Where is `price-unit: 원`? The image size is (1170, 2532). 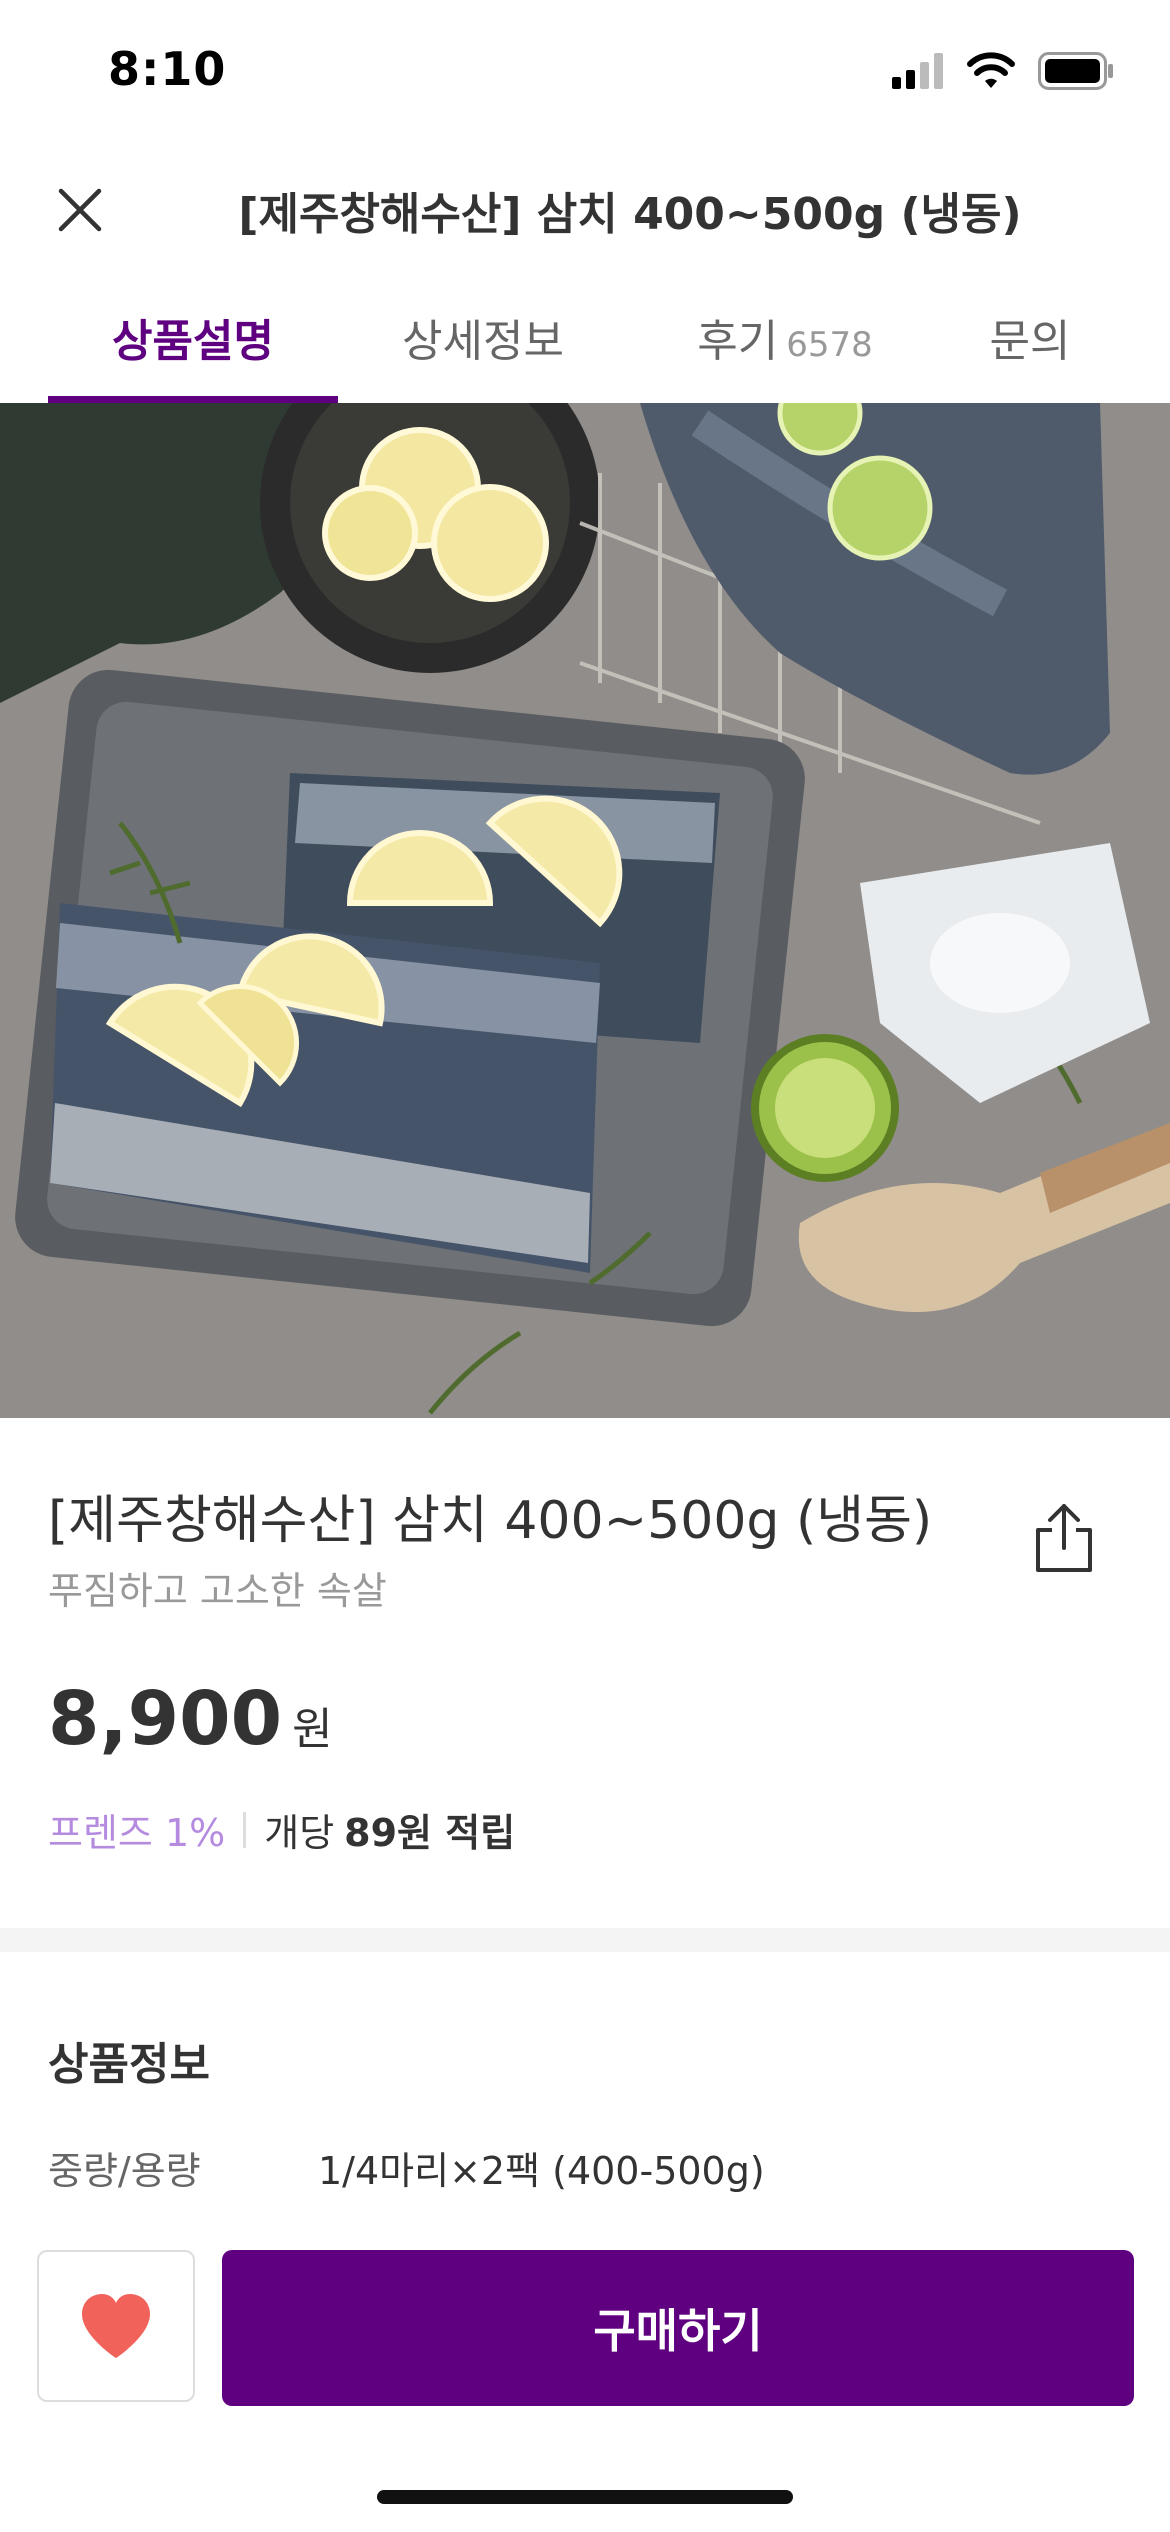
price-unit: 원 is located at coordinates (312, 1729).